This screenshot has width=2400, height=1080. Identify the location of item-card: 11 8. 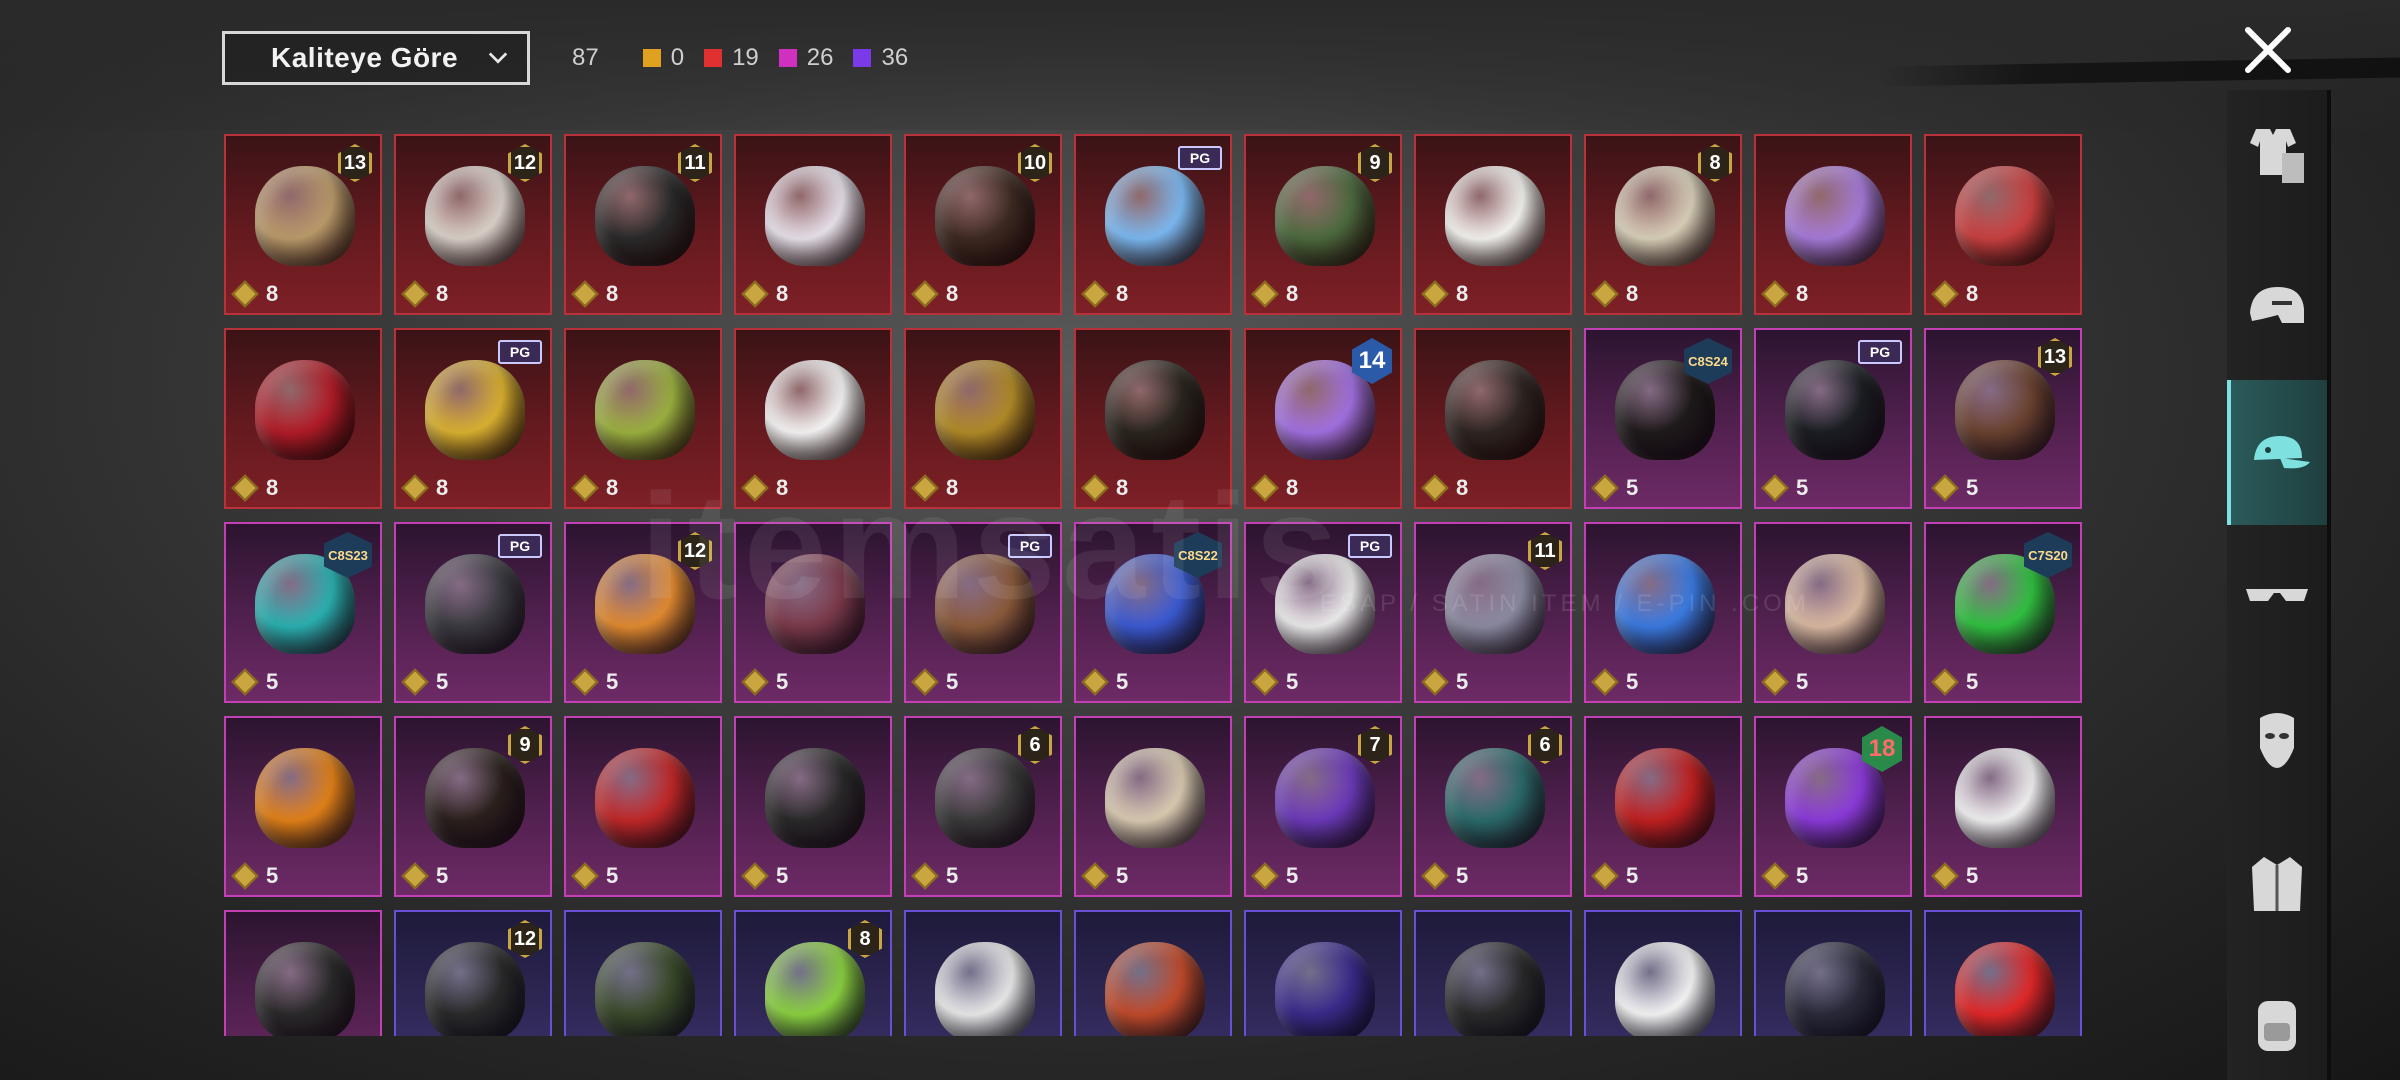
(643, 224).